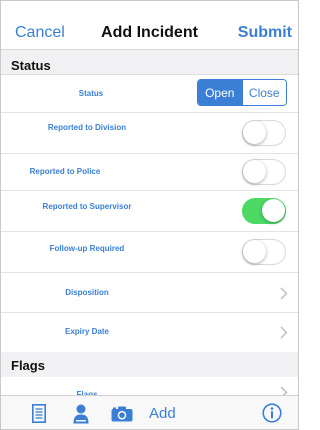 The height and width of the screenshot is (430, 320). What do you see at coordinates (149, 25) in the screenshot?
I see `nav-bar: Cancel Add Incident Submit` at bounding box center [149, 25].